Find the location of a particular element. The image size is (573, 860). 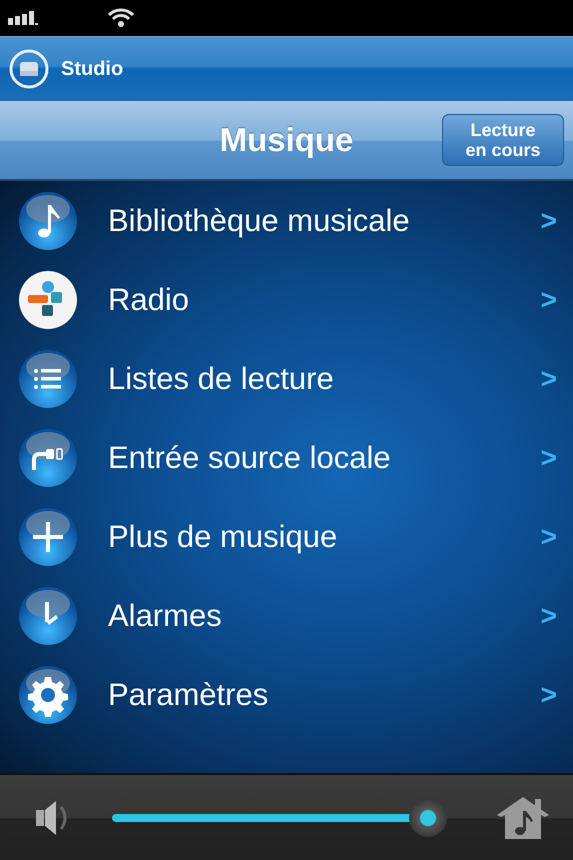

radio-logo-icon is located at coordinates (48, 300).